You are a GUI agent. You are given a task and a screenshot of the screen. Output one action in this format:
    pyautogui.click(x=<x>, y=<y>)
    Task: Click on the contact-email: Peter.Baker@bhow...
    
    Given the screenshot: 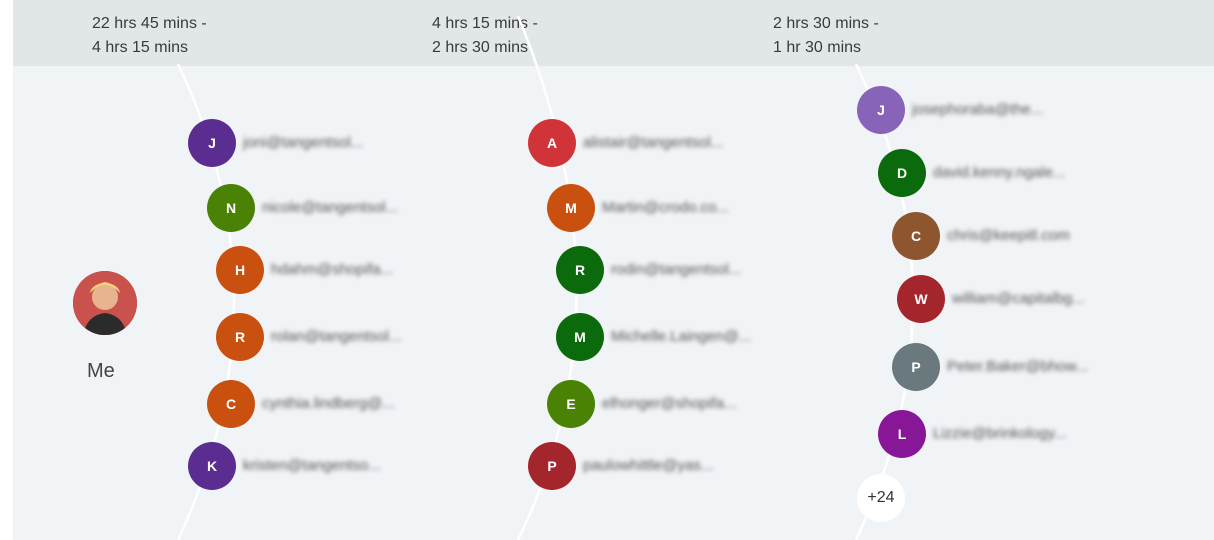 What is the action you would take?
    pyautogui.click(x=1017, y=366)
    